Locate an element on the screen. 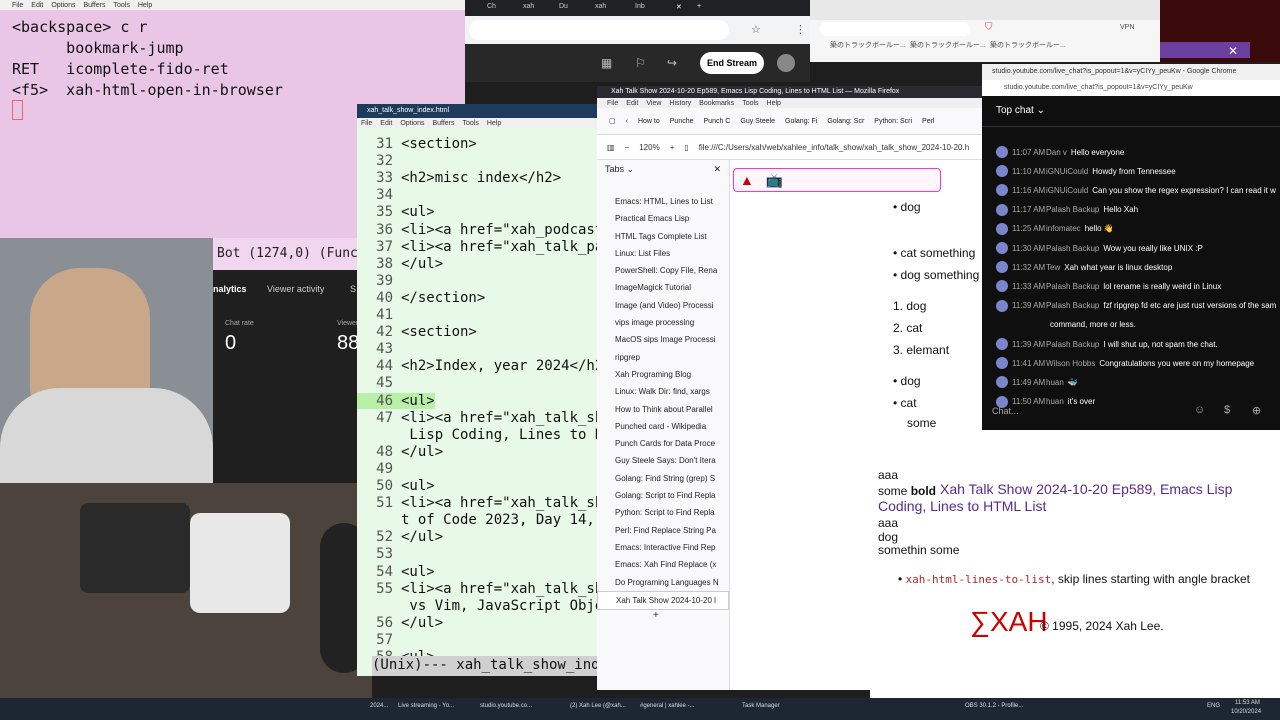  sidebar-tab-item: Xah Programing Blog is located at coordinates (663, 374).